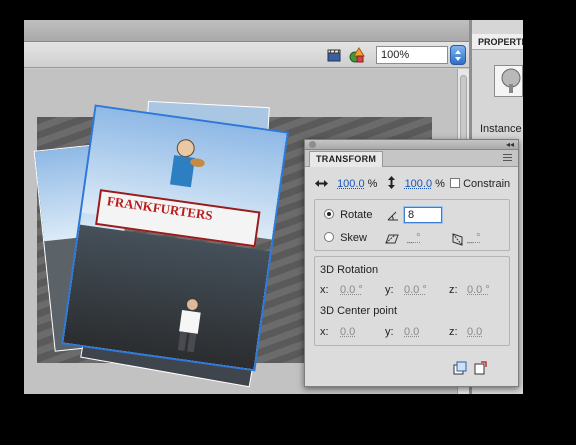  Describe the element at coordinates (347, 332) in the screenshot. I see `center-x-value: 0.0` at that location.